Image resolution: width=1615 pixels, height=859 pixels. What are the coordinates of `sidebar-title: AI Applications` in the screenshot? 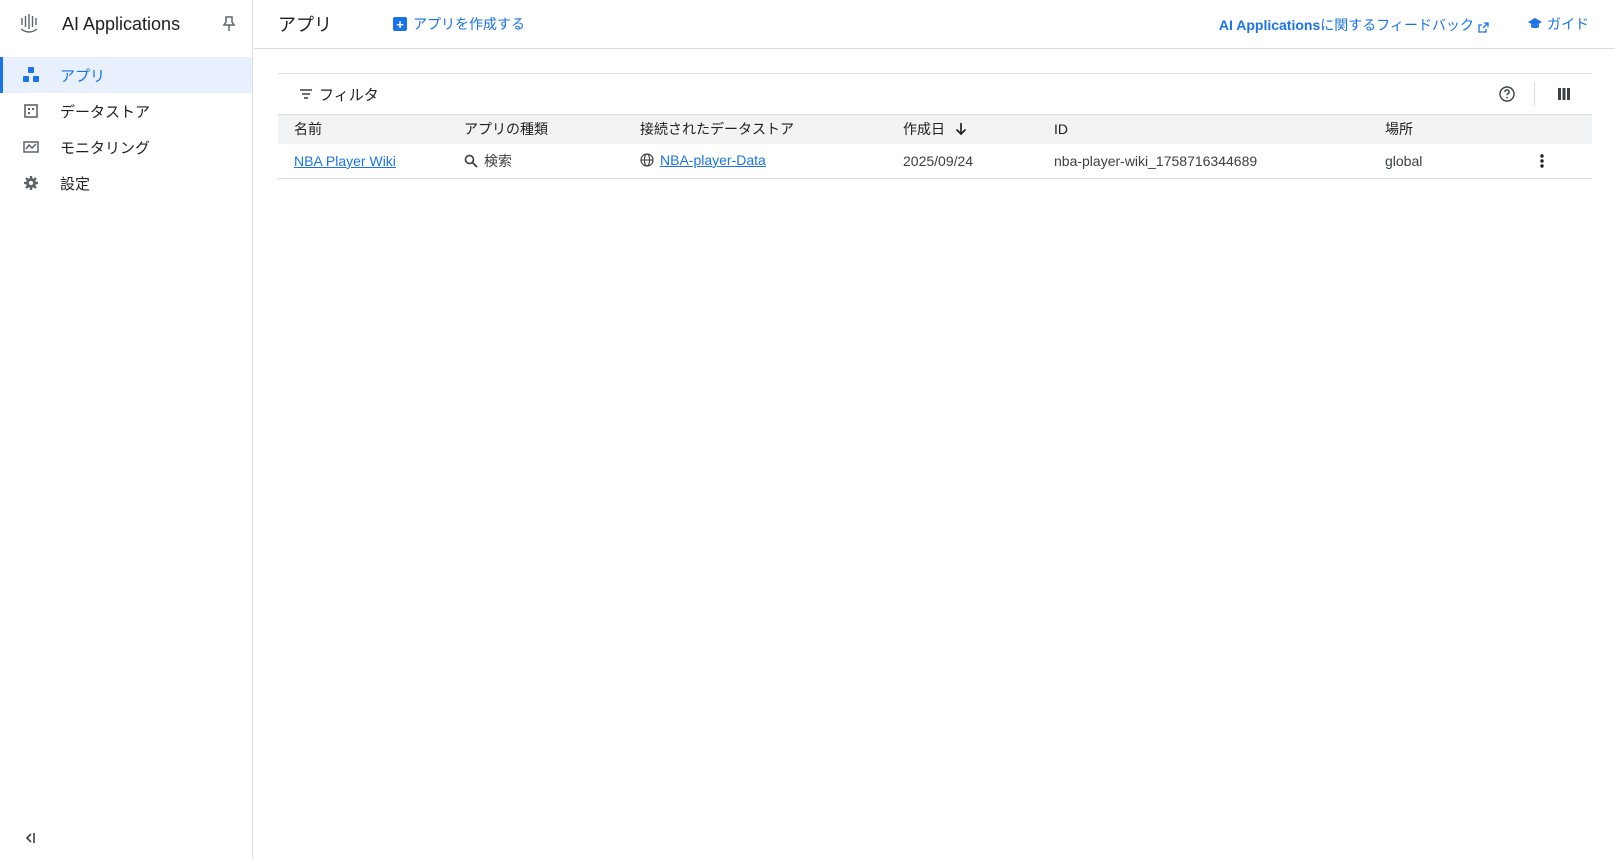 It's located at (121, 23).